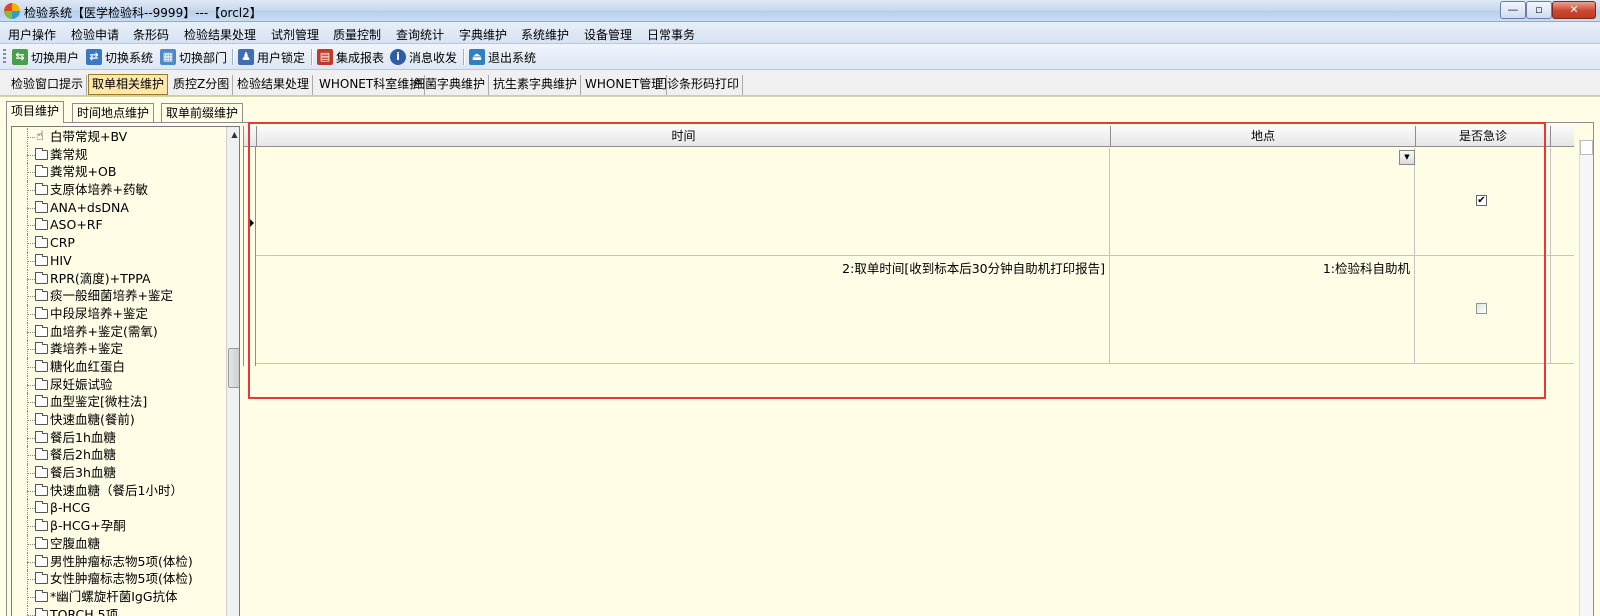 The height and width of the screenshot is (616, 1600). Describe the element at coordinates (274, 85) in the screenshot. I see `tab-result-processing: 检验结果处理` at that location.